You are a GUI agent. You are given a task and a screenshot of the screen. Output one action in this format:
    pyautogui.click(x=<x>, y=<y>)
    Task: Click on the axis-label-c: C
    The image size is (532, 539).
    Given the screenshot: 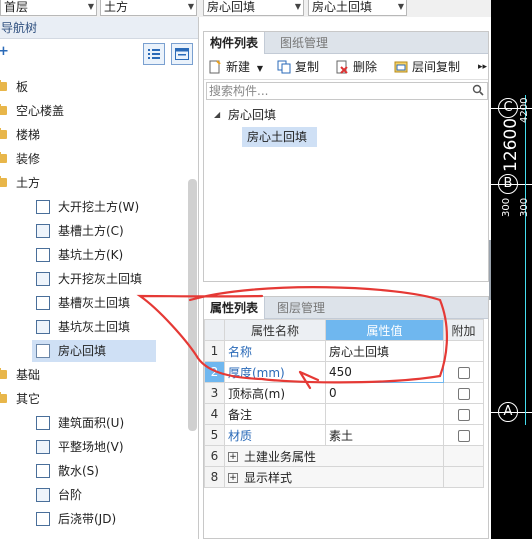 What is the action you would take?
    pyautogui.click(x=508, y=108)
    